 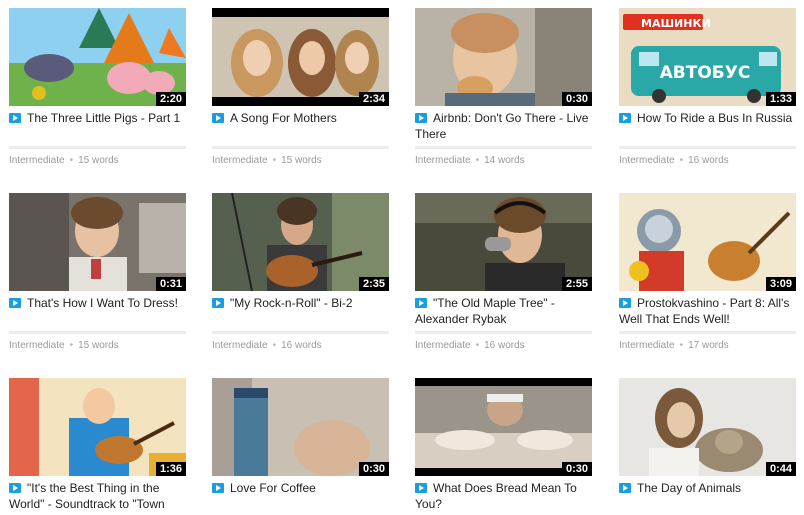 I want to click on video-meta: Intermediate • 14 words, so click(x=470, y=160).